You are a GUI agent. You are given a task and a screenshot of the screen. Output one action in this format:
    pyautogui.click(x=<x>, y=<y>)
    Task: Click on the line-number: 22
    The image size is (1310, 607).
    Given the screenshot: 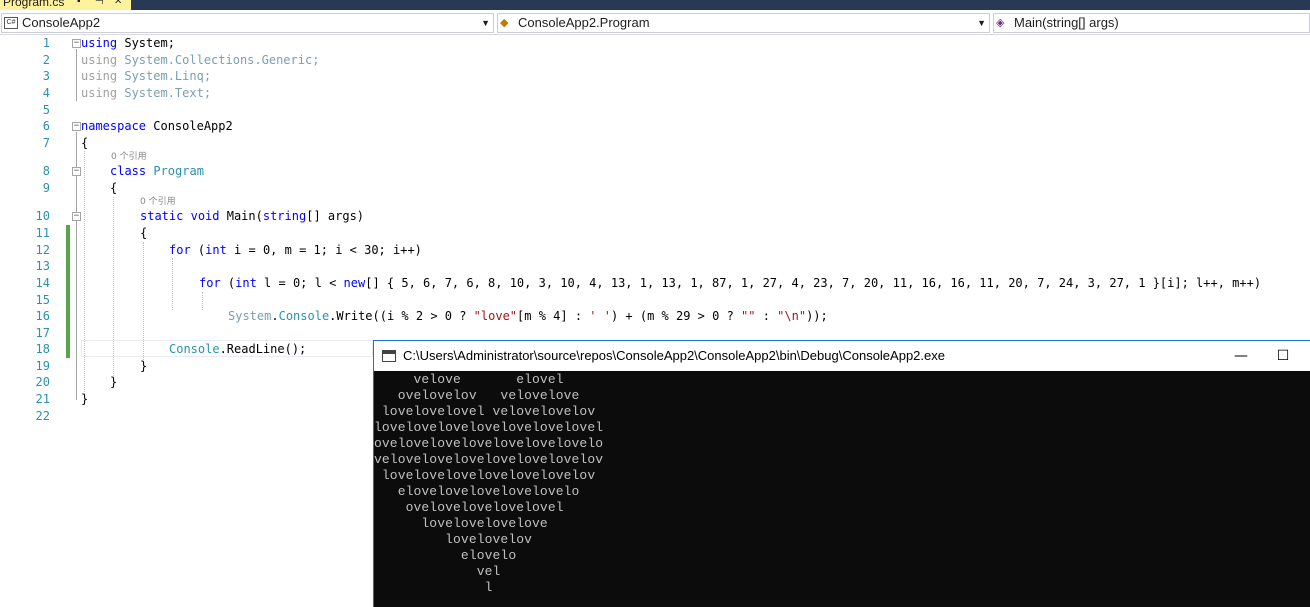 What is the action you would take?
    pyautogui.click(x=42, y=416)
    